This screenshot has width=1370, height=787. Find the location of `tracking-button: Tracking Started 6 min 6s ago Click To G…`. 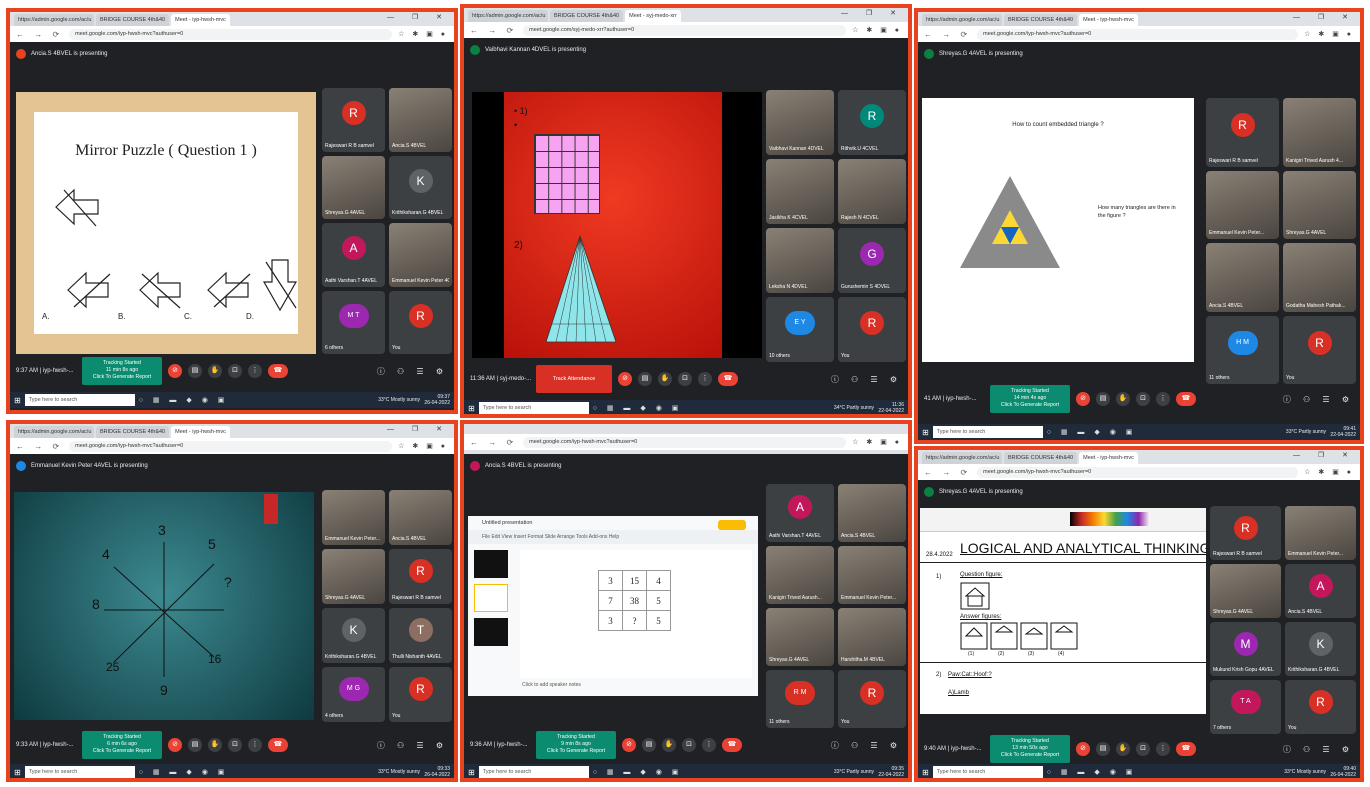

tracking-button: Tracking Started 6 min 6s ago Click To G… is located at coordinates (122, 745).